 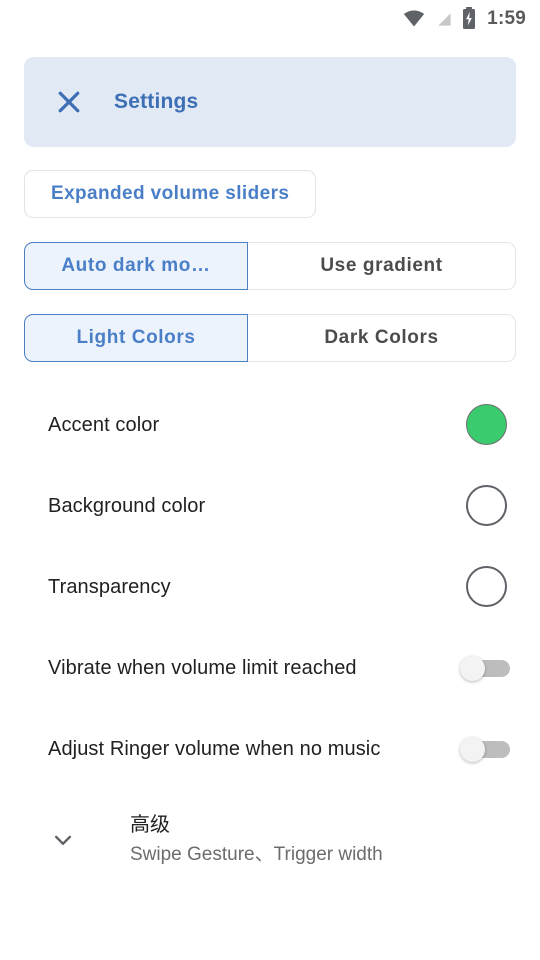 I want to click on settings-row-label: Accent color, so click(x=104, y=424).